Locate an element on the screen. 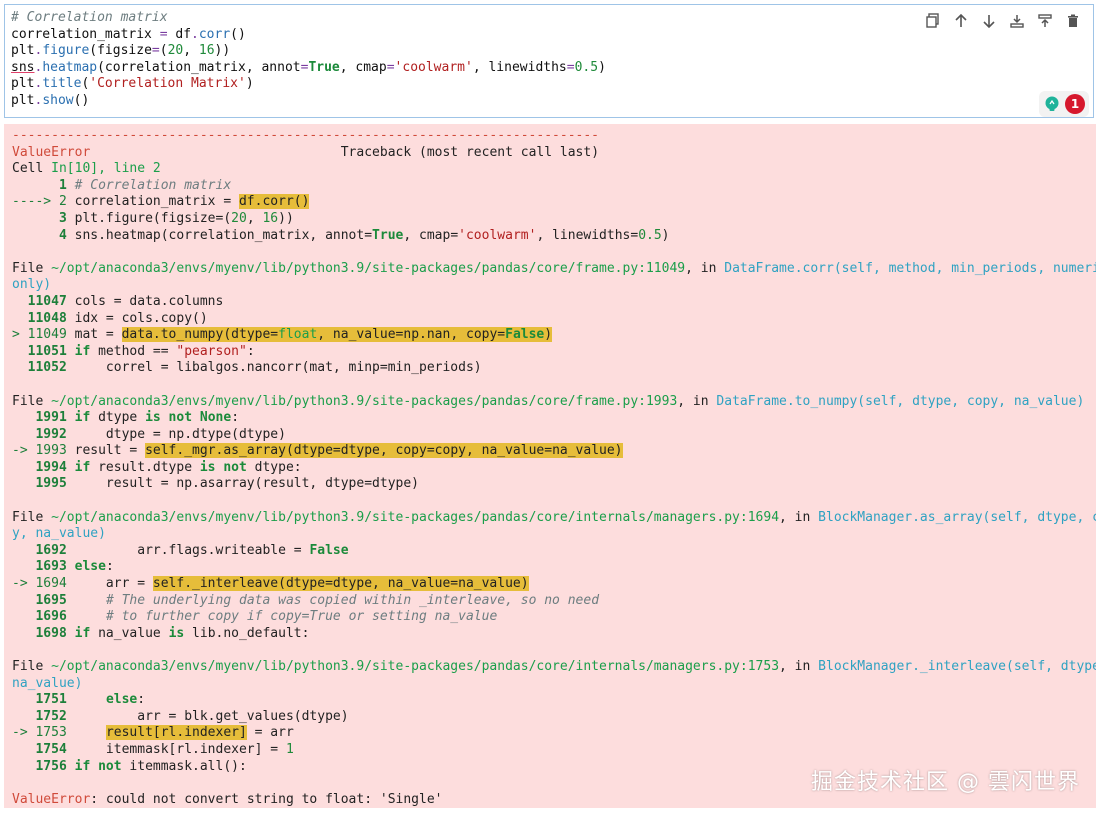 This screenshot has width=1100, height=814. assistant-suggestion: 1 is located at coordinates (1064, 104).